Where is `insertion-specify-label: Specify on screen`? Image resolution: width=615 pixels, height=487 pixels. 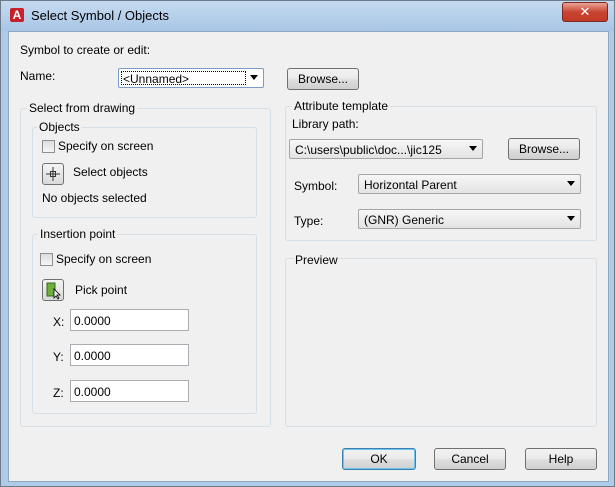 insertion-specify-label: Specify on screen is located at coordinates (104, 259).